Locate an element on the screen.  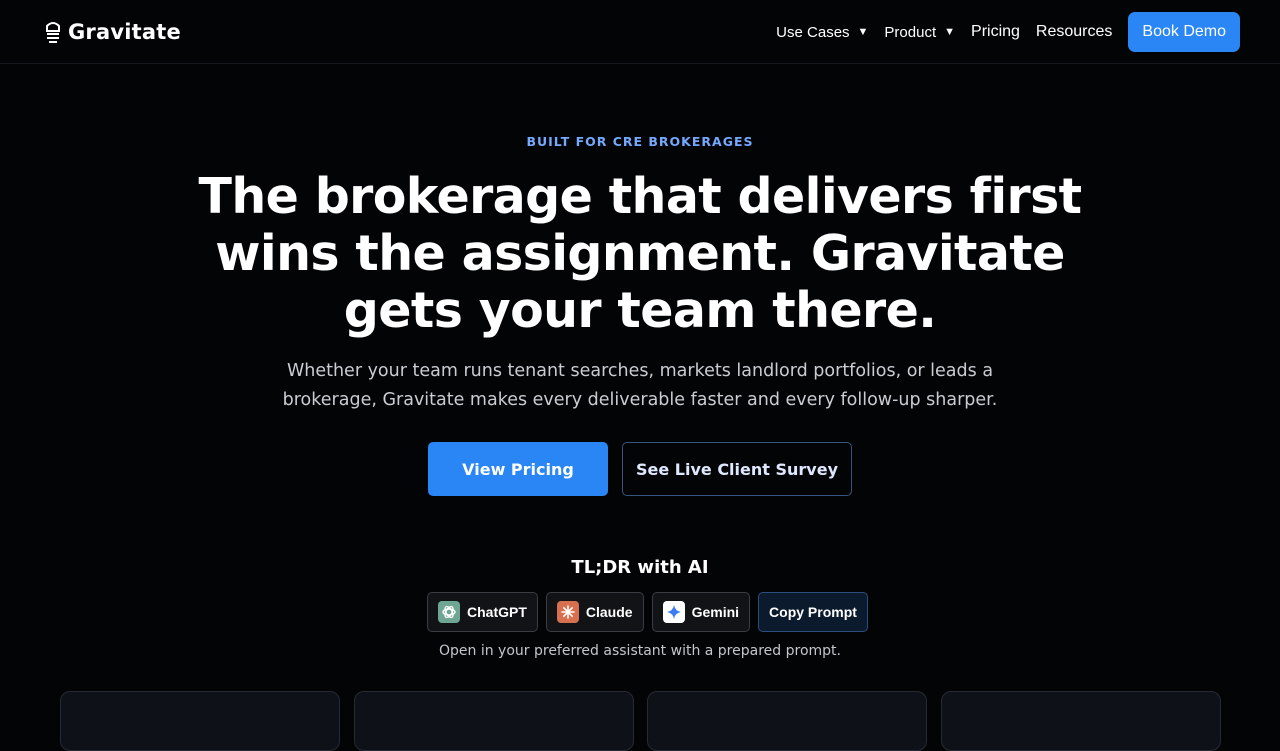
gemini-icon is located at coordinates (673, 612).